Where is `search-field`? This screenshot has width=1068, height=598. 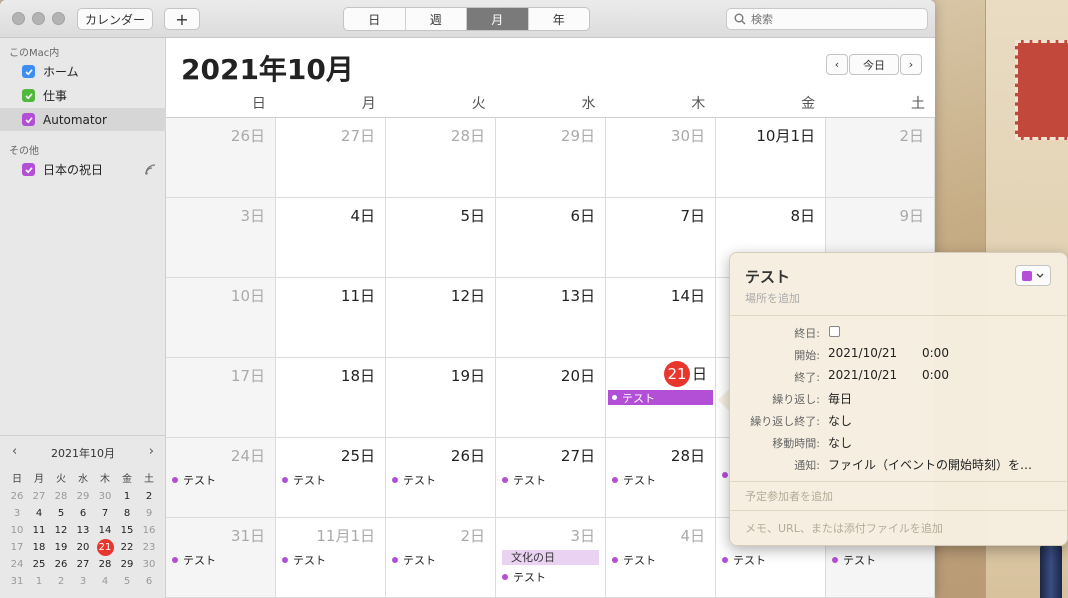
search-field is located at coordinates (827, 19).